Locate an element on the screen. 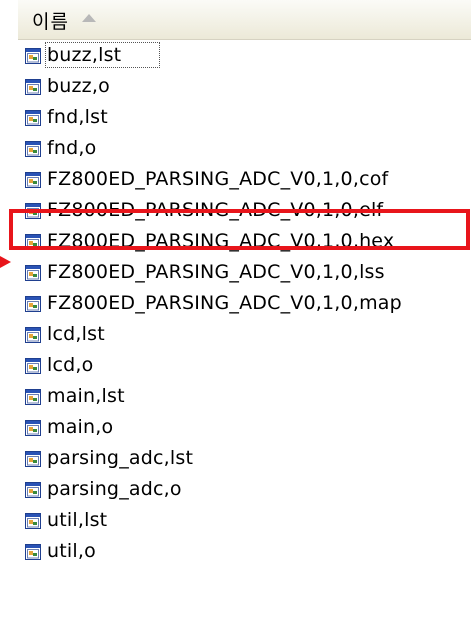 The height and width of the screenshot is (618, 471). file-row: FZ800ED_PARSING_ADC_V0,1,0,map is located at coordinates (235, 303).